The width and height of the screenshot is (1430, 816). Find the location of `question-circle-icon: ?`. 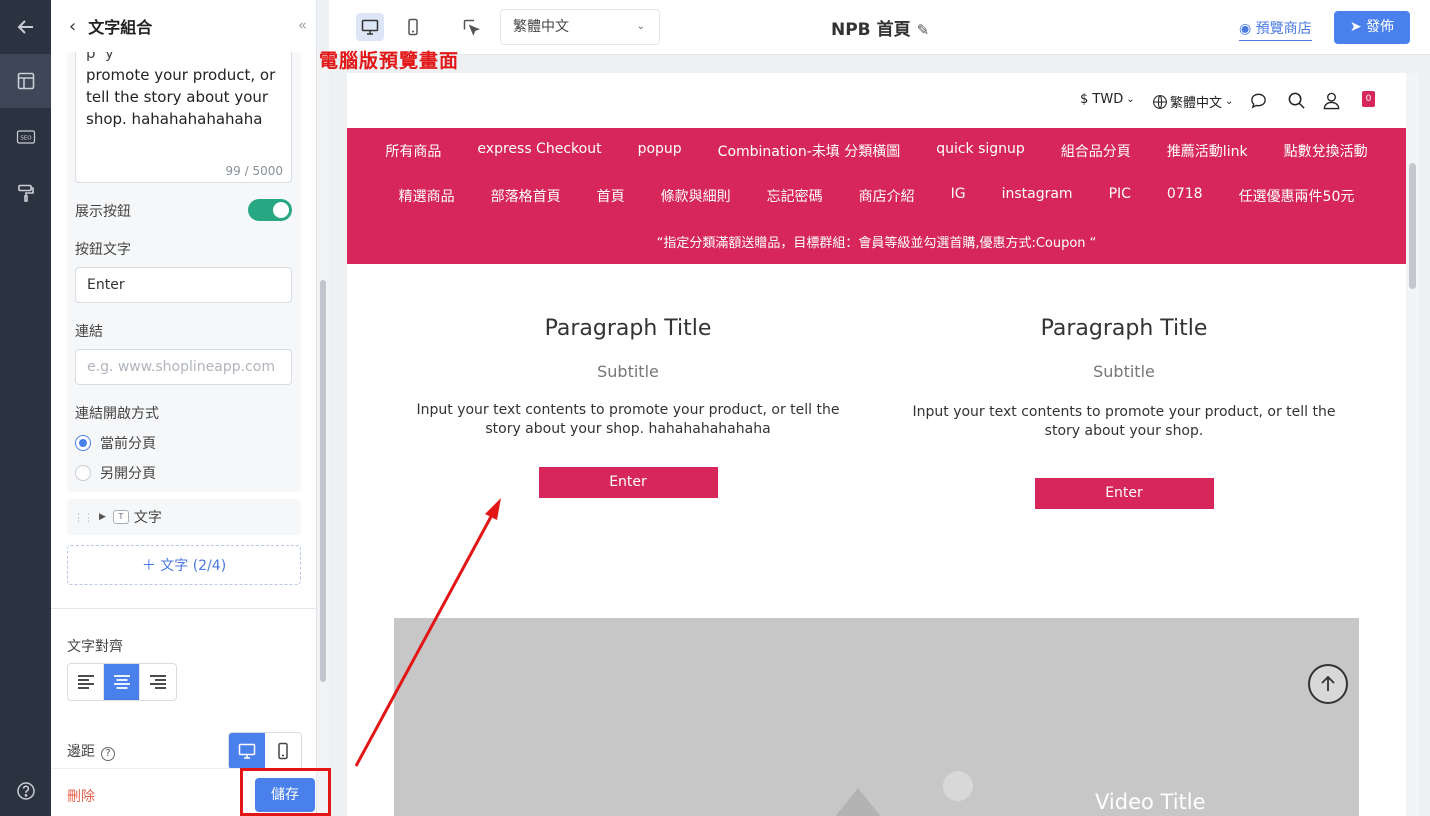

question-circle-icon: ? is located at coordinates (108, 754).